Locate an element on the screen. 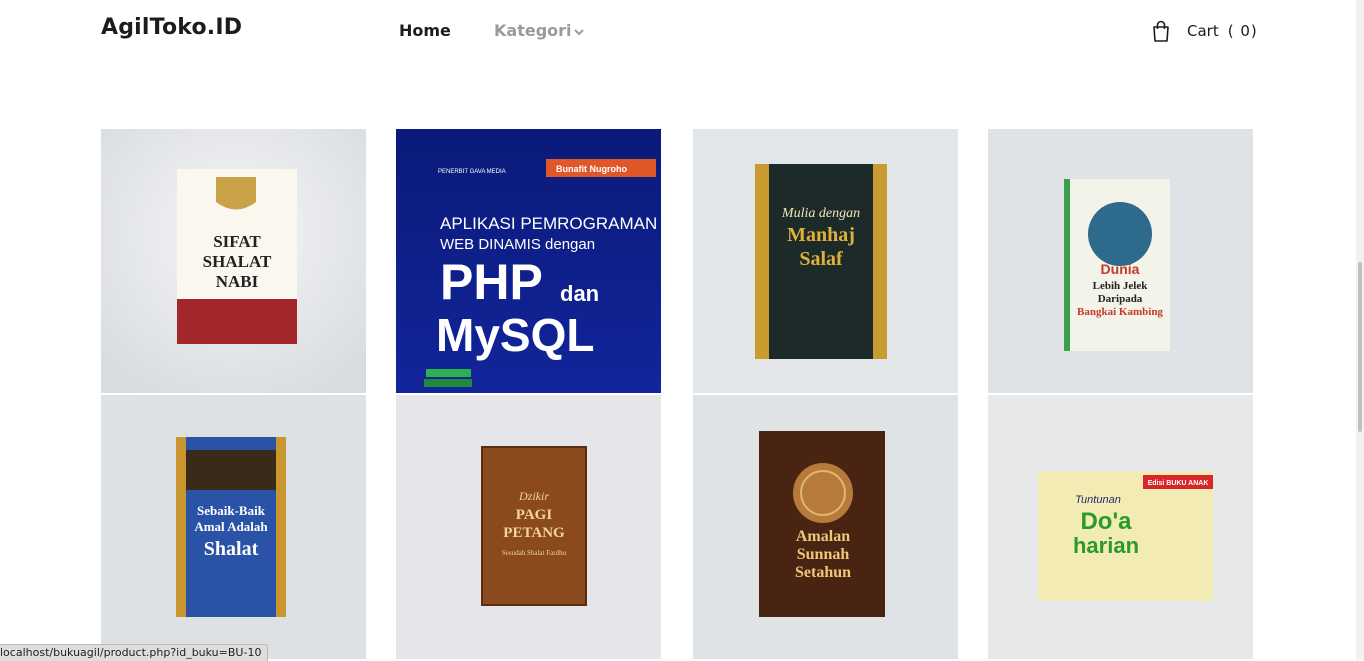 The image size is (1364, 661). cover-title-line3: Shalat is located at coordinates (231, 549).